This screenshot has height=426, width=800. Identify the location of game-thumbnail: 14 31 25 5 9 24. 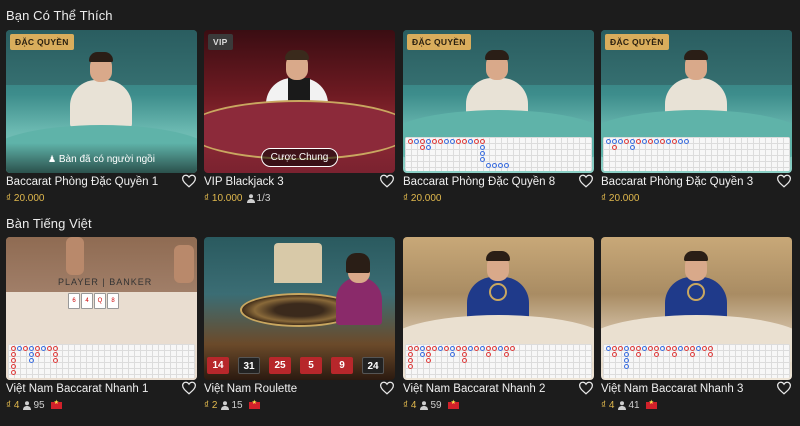
(299, 308).